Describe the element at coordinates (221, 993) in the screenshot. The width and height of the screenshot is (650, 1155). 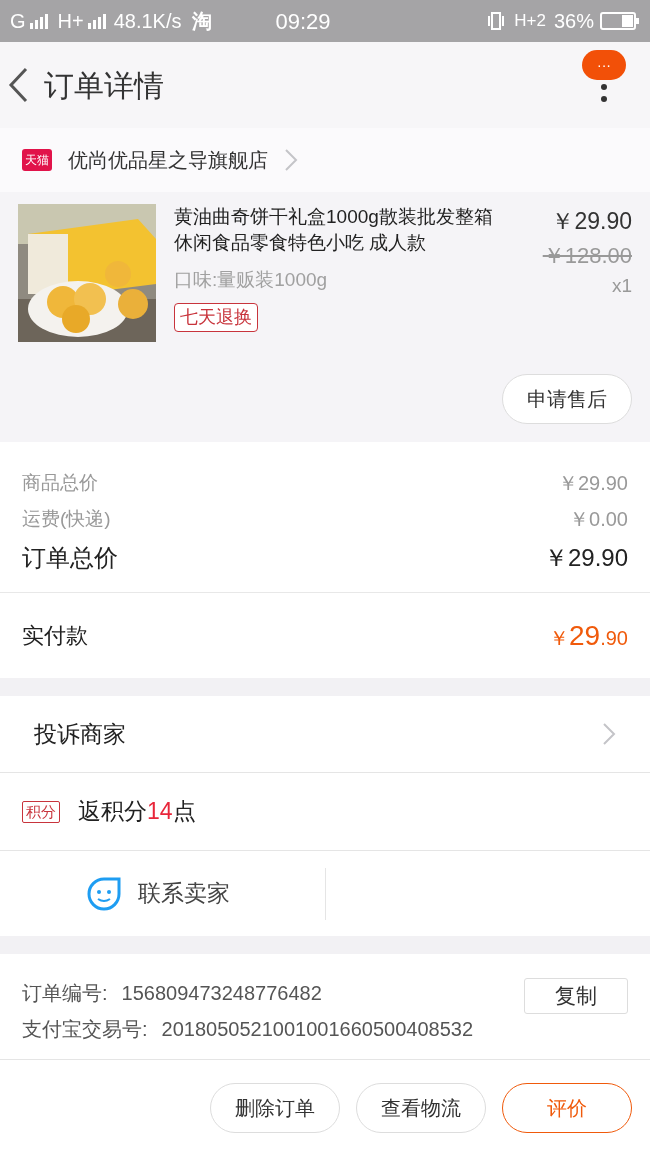
I see `order-info-value: 156809473248776482` at that location.